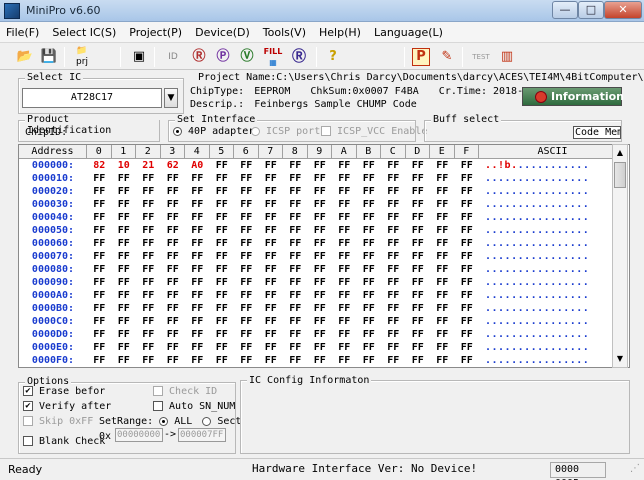 Image resolution: width=644 pixels, height=480 pixels. What do you see at coordinates (623, 10) in the screenshot?
I see `close-button: ✕` at bounding box center [623, 10].